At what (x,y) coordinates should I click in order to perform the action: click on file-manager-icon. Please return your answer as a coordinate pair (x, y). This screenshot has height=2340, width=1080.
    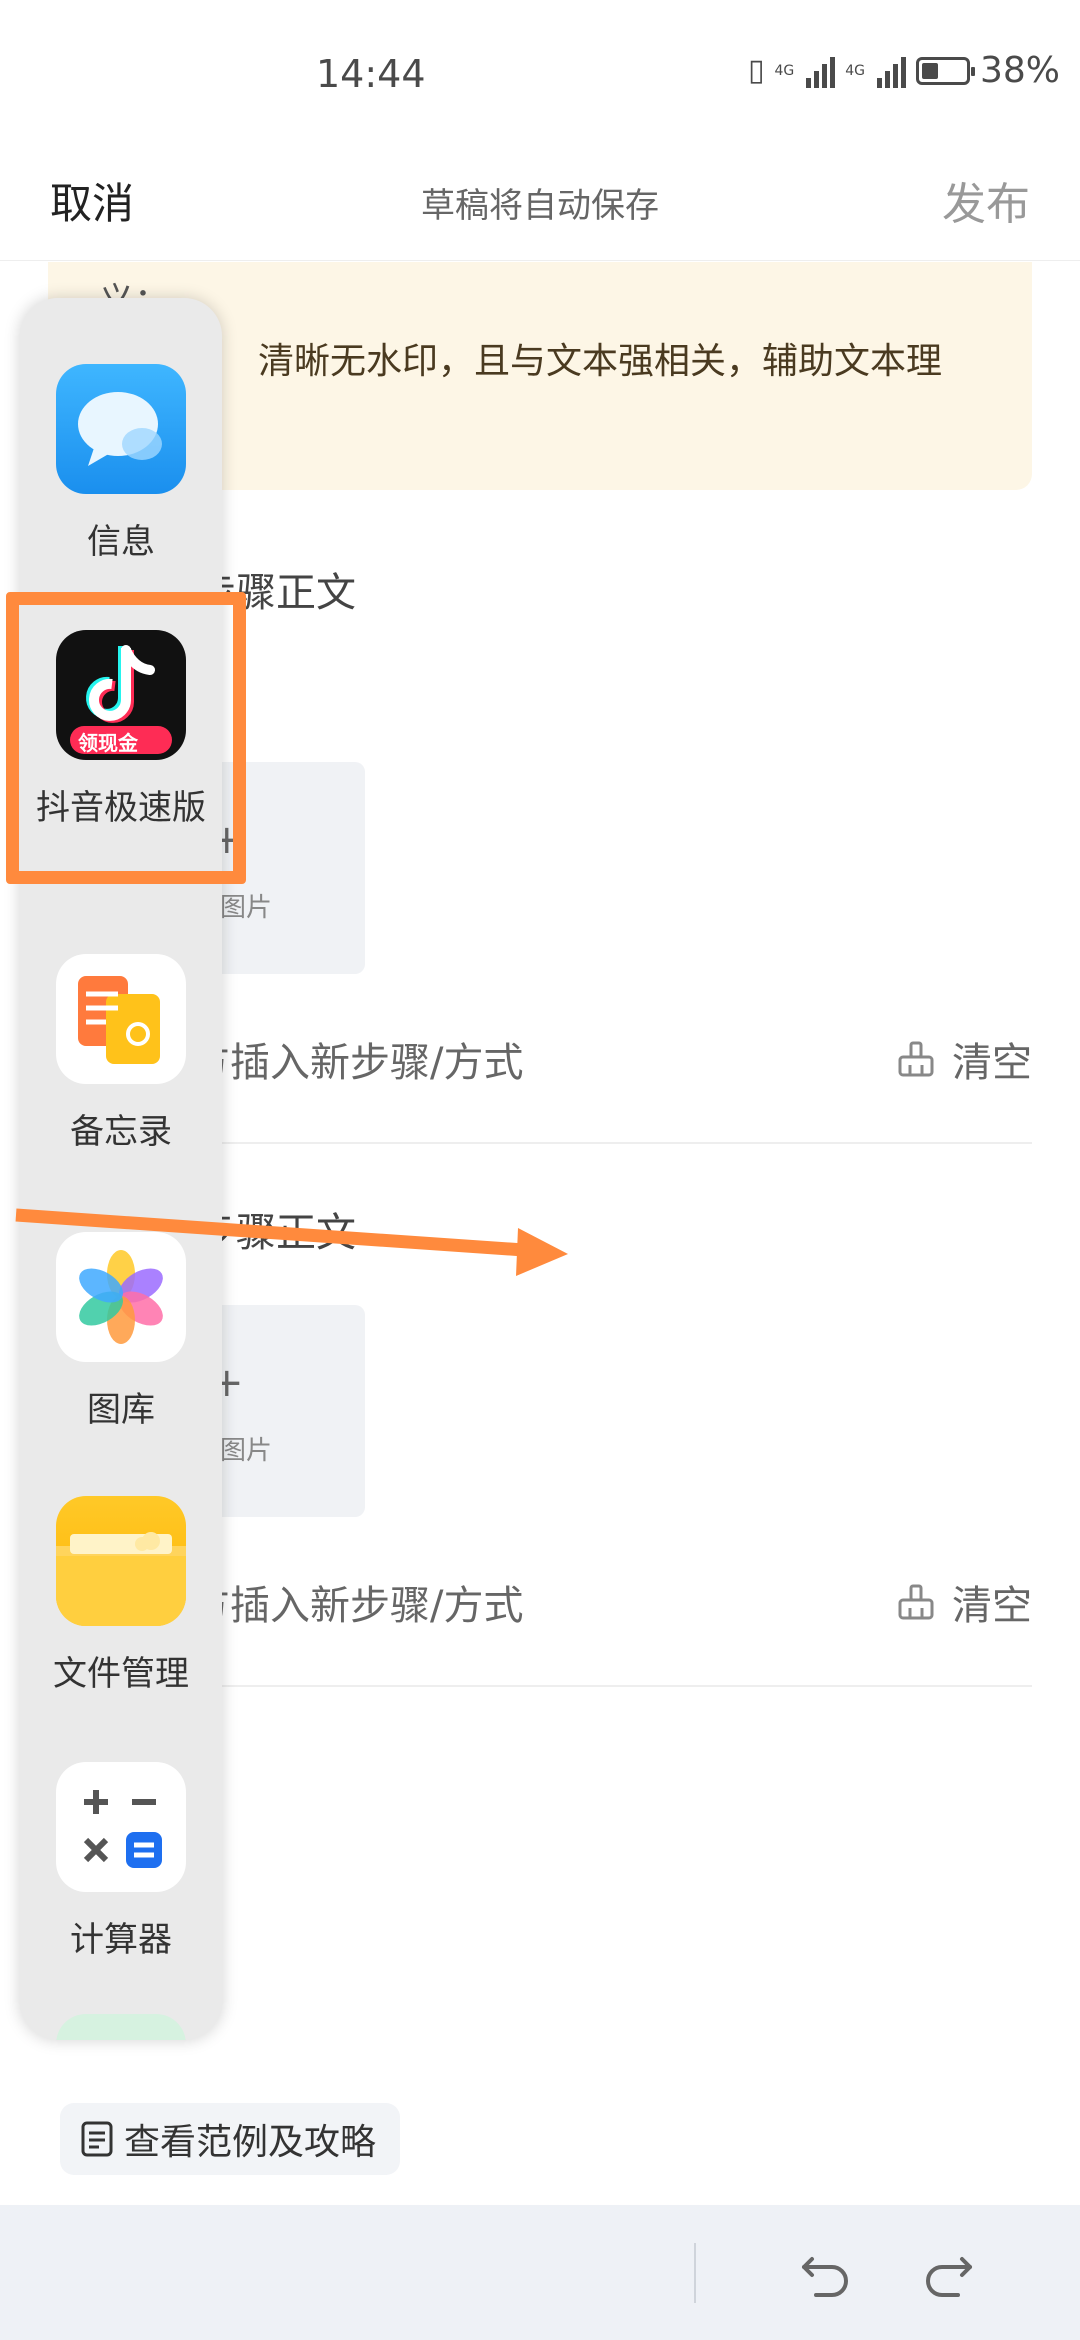
    Looking at the image, I should click on (121, 1561).